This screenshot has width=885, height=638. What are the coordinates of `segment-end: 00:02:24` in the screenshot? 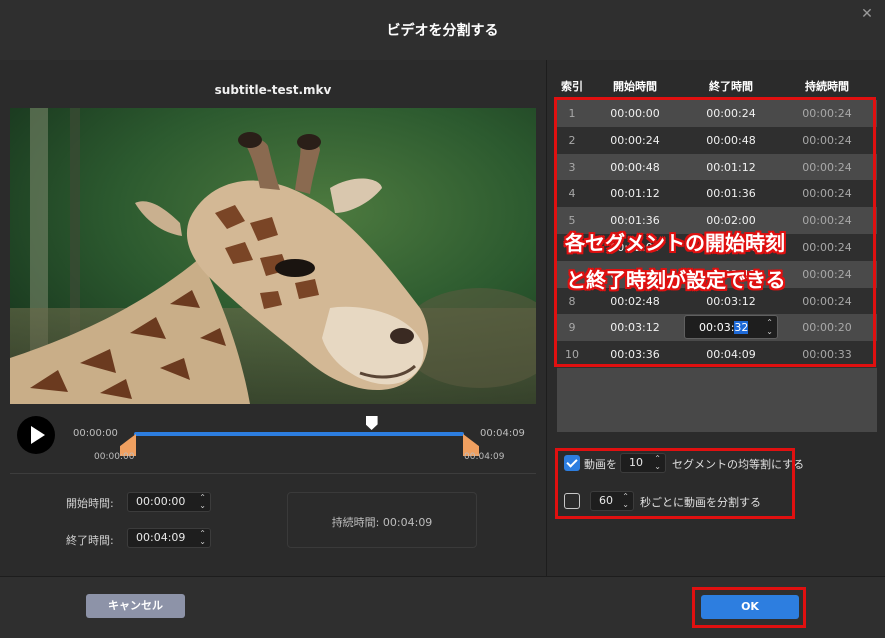 It's located at (731, 247).